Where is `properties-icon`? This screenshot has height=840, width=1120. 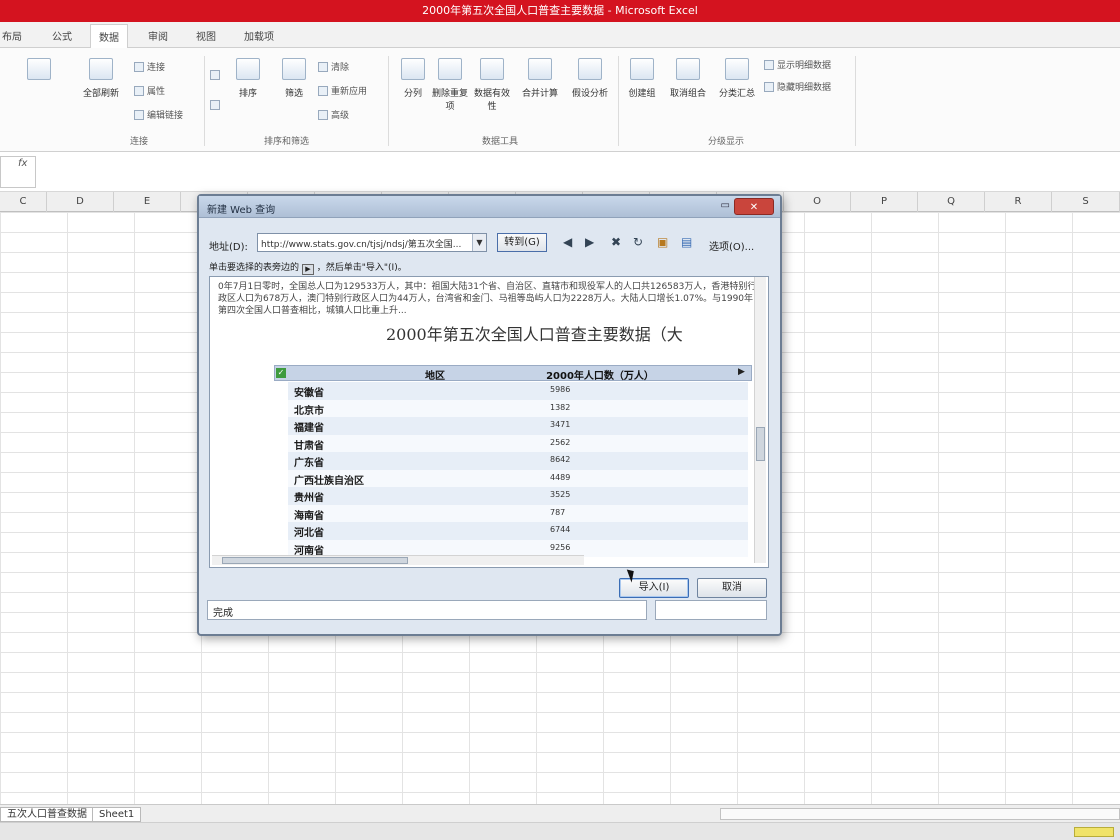 properties-icon is located at coordinates (139, 91).